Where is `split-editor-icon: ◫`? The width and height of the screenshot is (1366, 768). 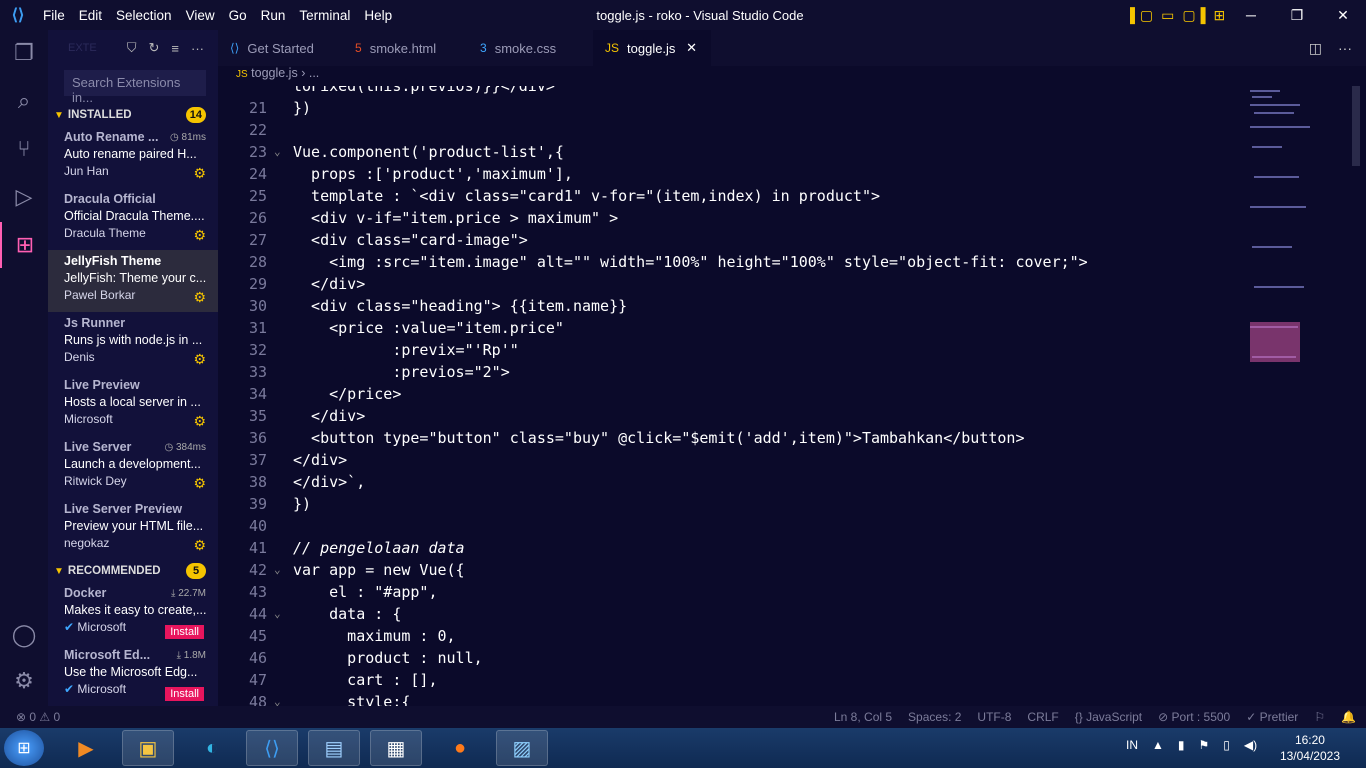
split-editor-icon: ◫ is located at coordinates (1315, 48).